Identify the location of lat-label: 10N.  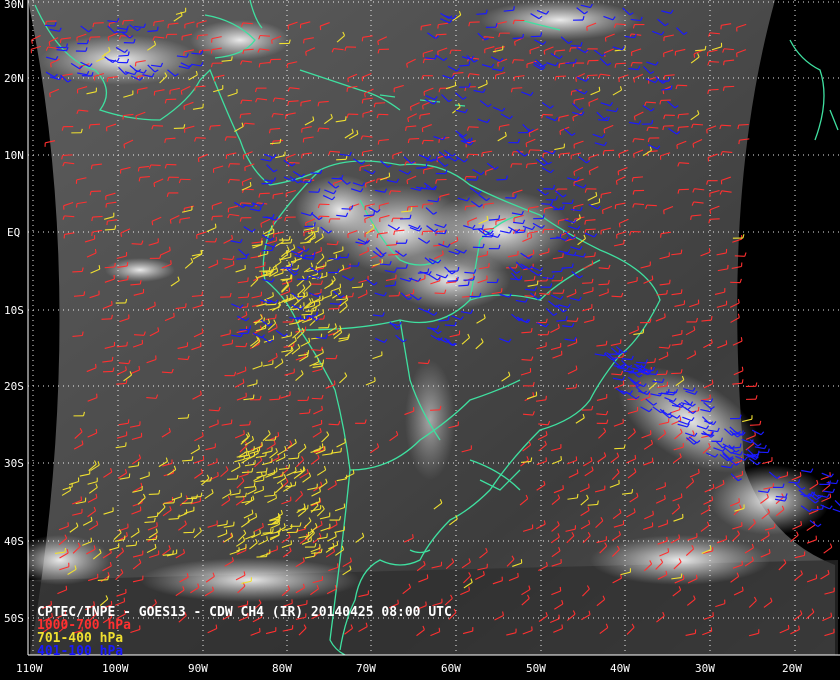
(14, 155).